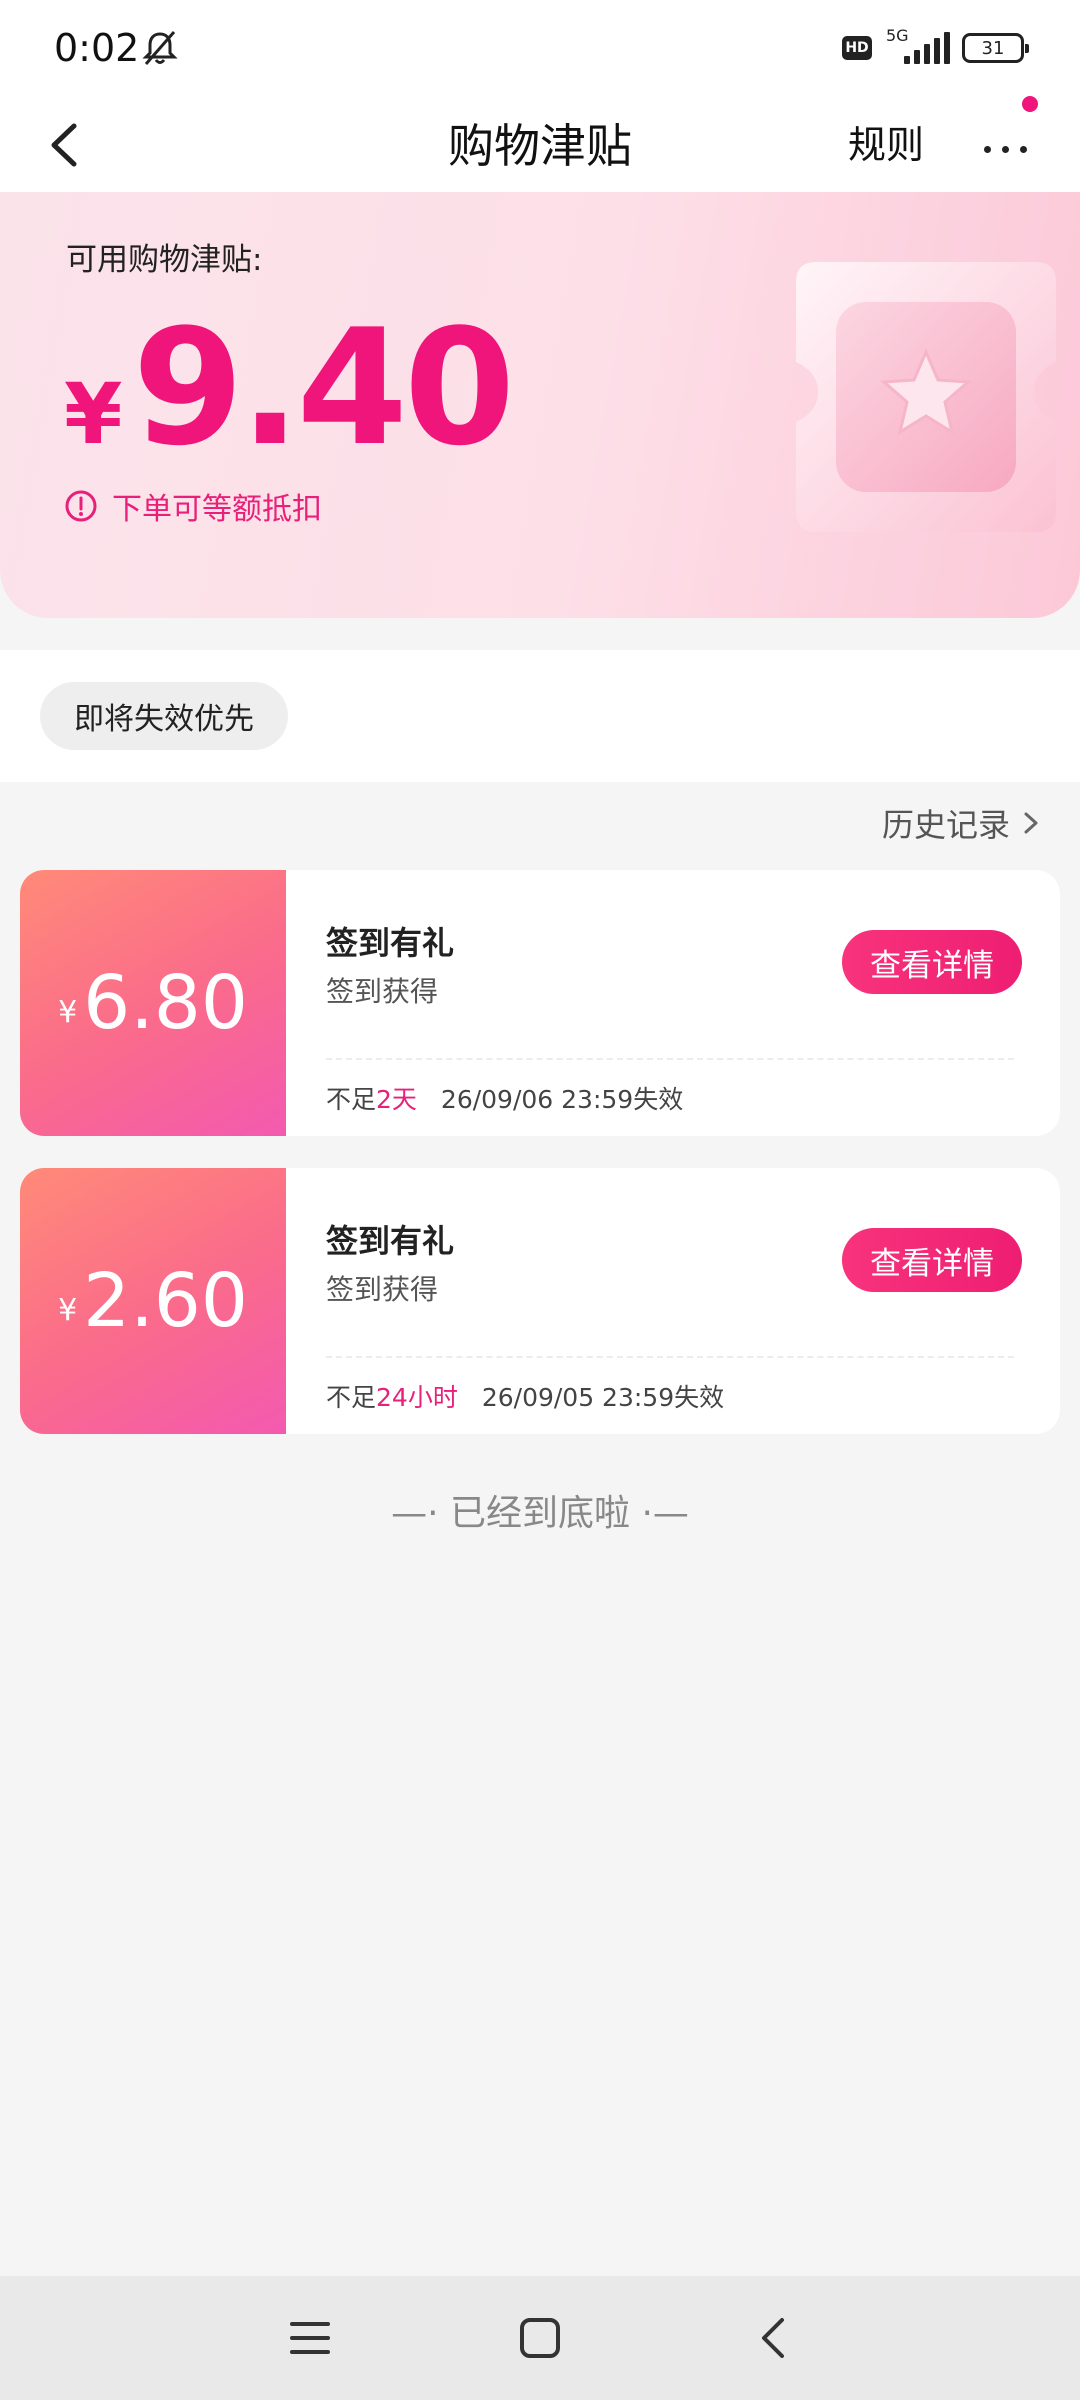 The width and height of the screenshot is (1080, 2400). What do you see at coordinates (540, 716) in the screenshot?
I see `filter-bar: 即将失效优先` at bounding box center [540, 716].